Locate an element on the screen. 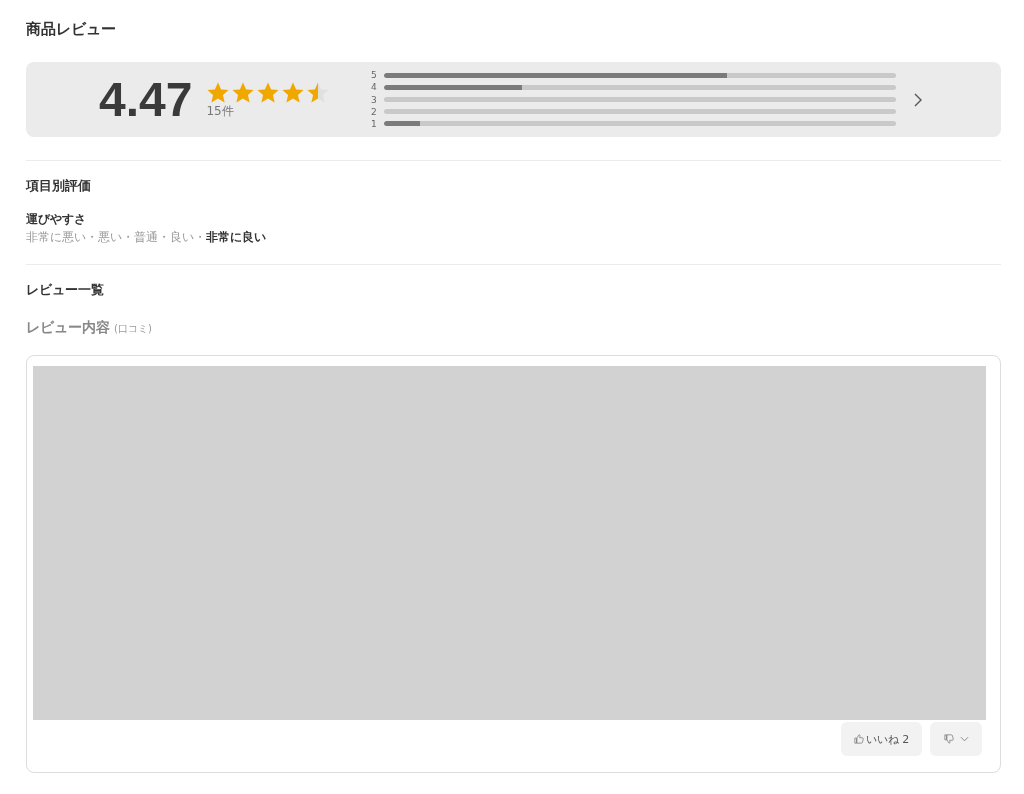 This screenshot has width=1024, height=794. chevron-right-icon is located at coordinates (918, 99).